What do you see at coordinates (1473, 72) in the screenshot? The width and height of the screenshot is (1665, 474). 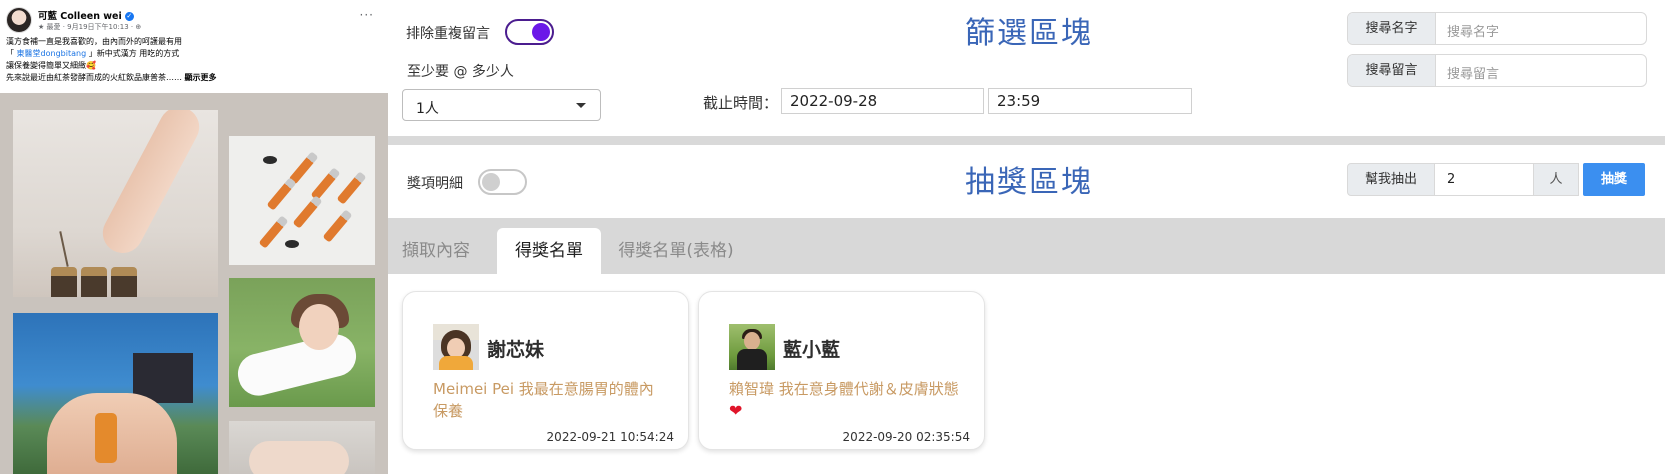 I see `search-comment-input: 搜尋留言` at bounding box center [1473, 72].